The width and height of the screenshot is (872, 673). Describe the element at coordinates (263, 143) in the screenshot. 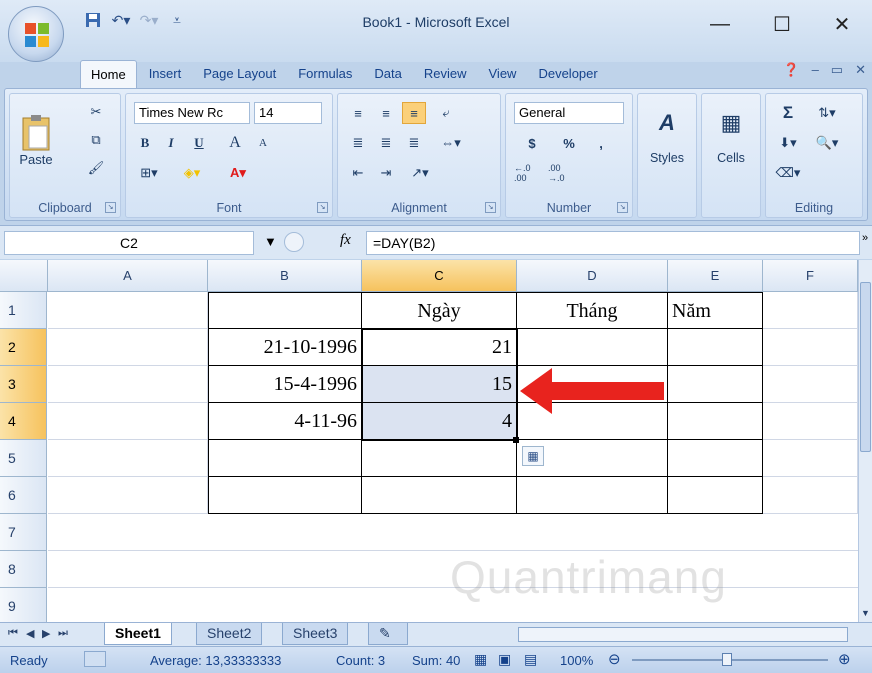

I see `shrink-font-button: A` at that location.